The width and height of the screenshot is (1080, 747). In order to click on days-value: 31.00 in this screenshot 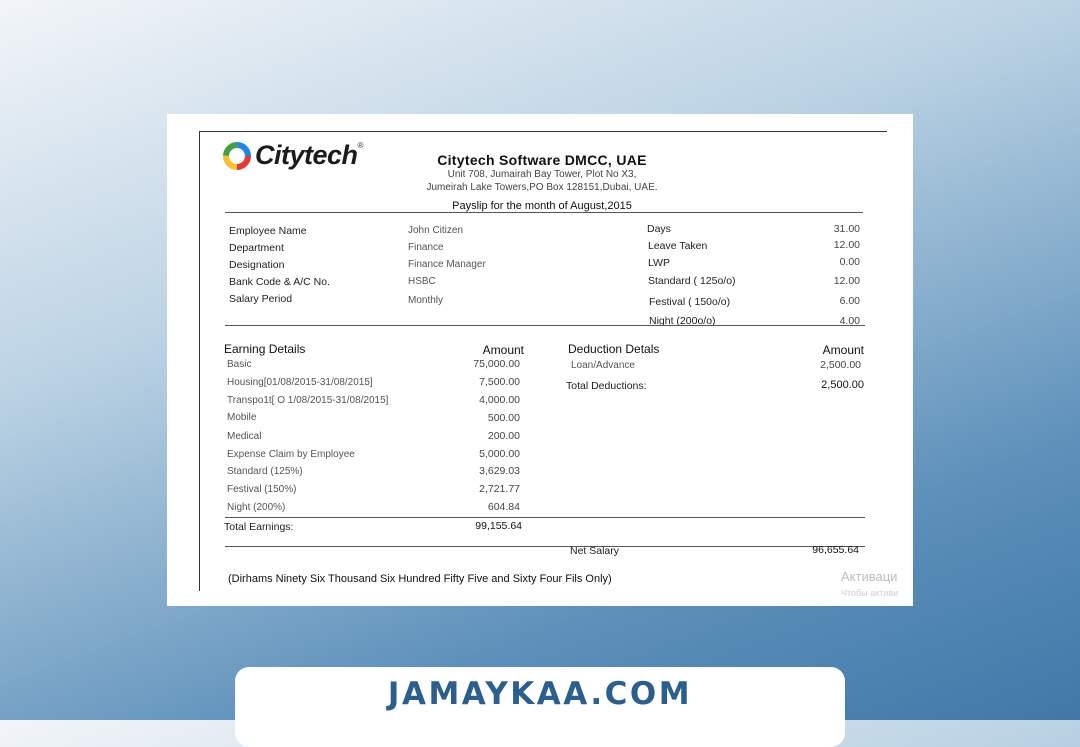, I will do `click(846, 229)`.